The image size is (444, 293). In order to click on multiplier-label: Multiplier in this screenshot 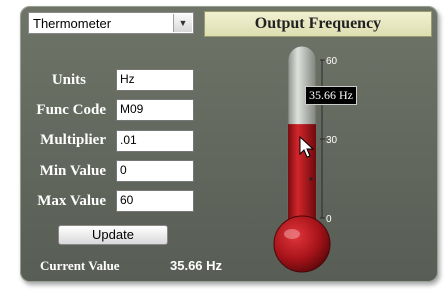, I will do `click(73, 140)`.